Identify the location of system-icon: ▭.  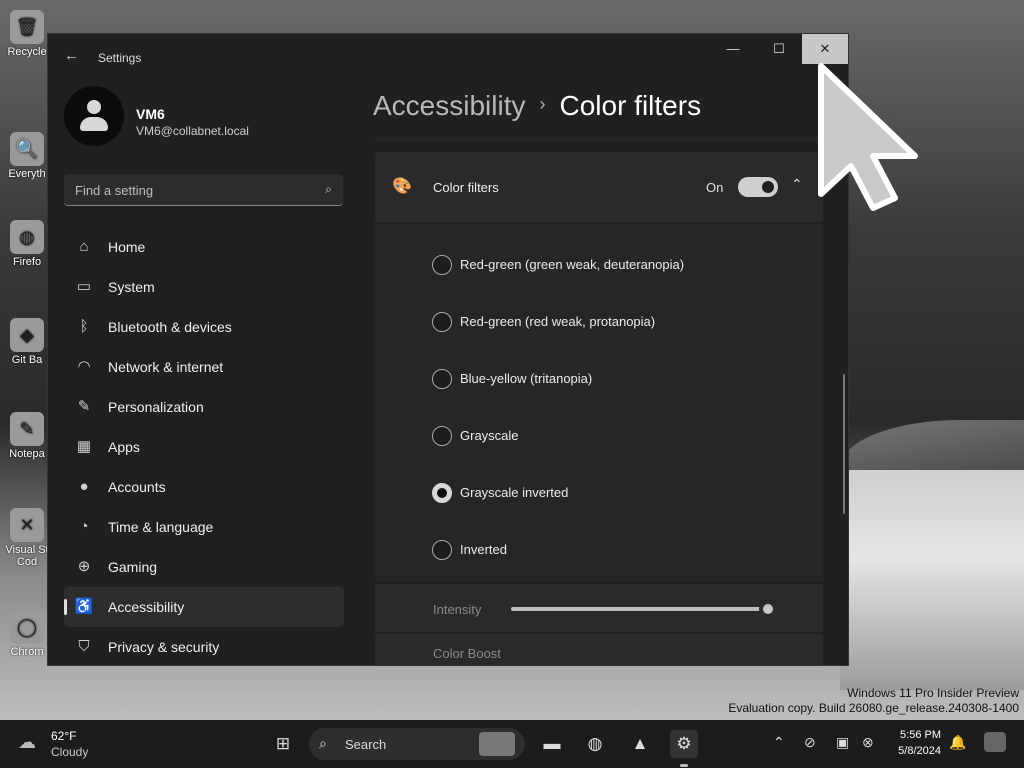
(84, 286).